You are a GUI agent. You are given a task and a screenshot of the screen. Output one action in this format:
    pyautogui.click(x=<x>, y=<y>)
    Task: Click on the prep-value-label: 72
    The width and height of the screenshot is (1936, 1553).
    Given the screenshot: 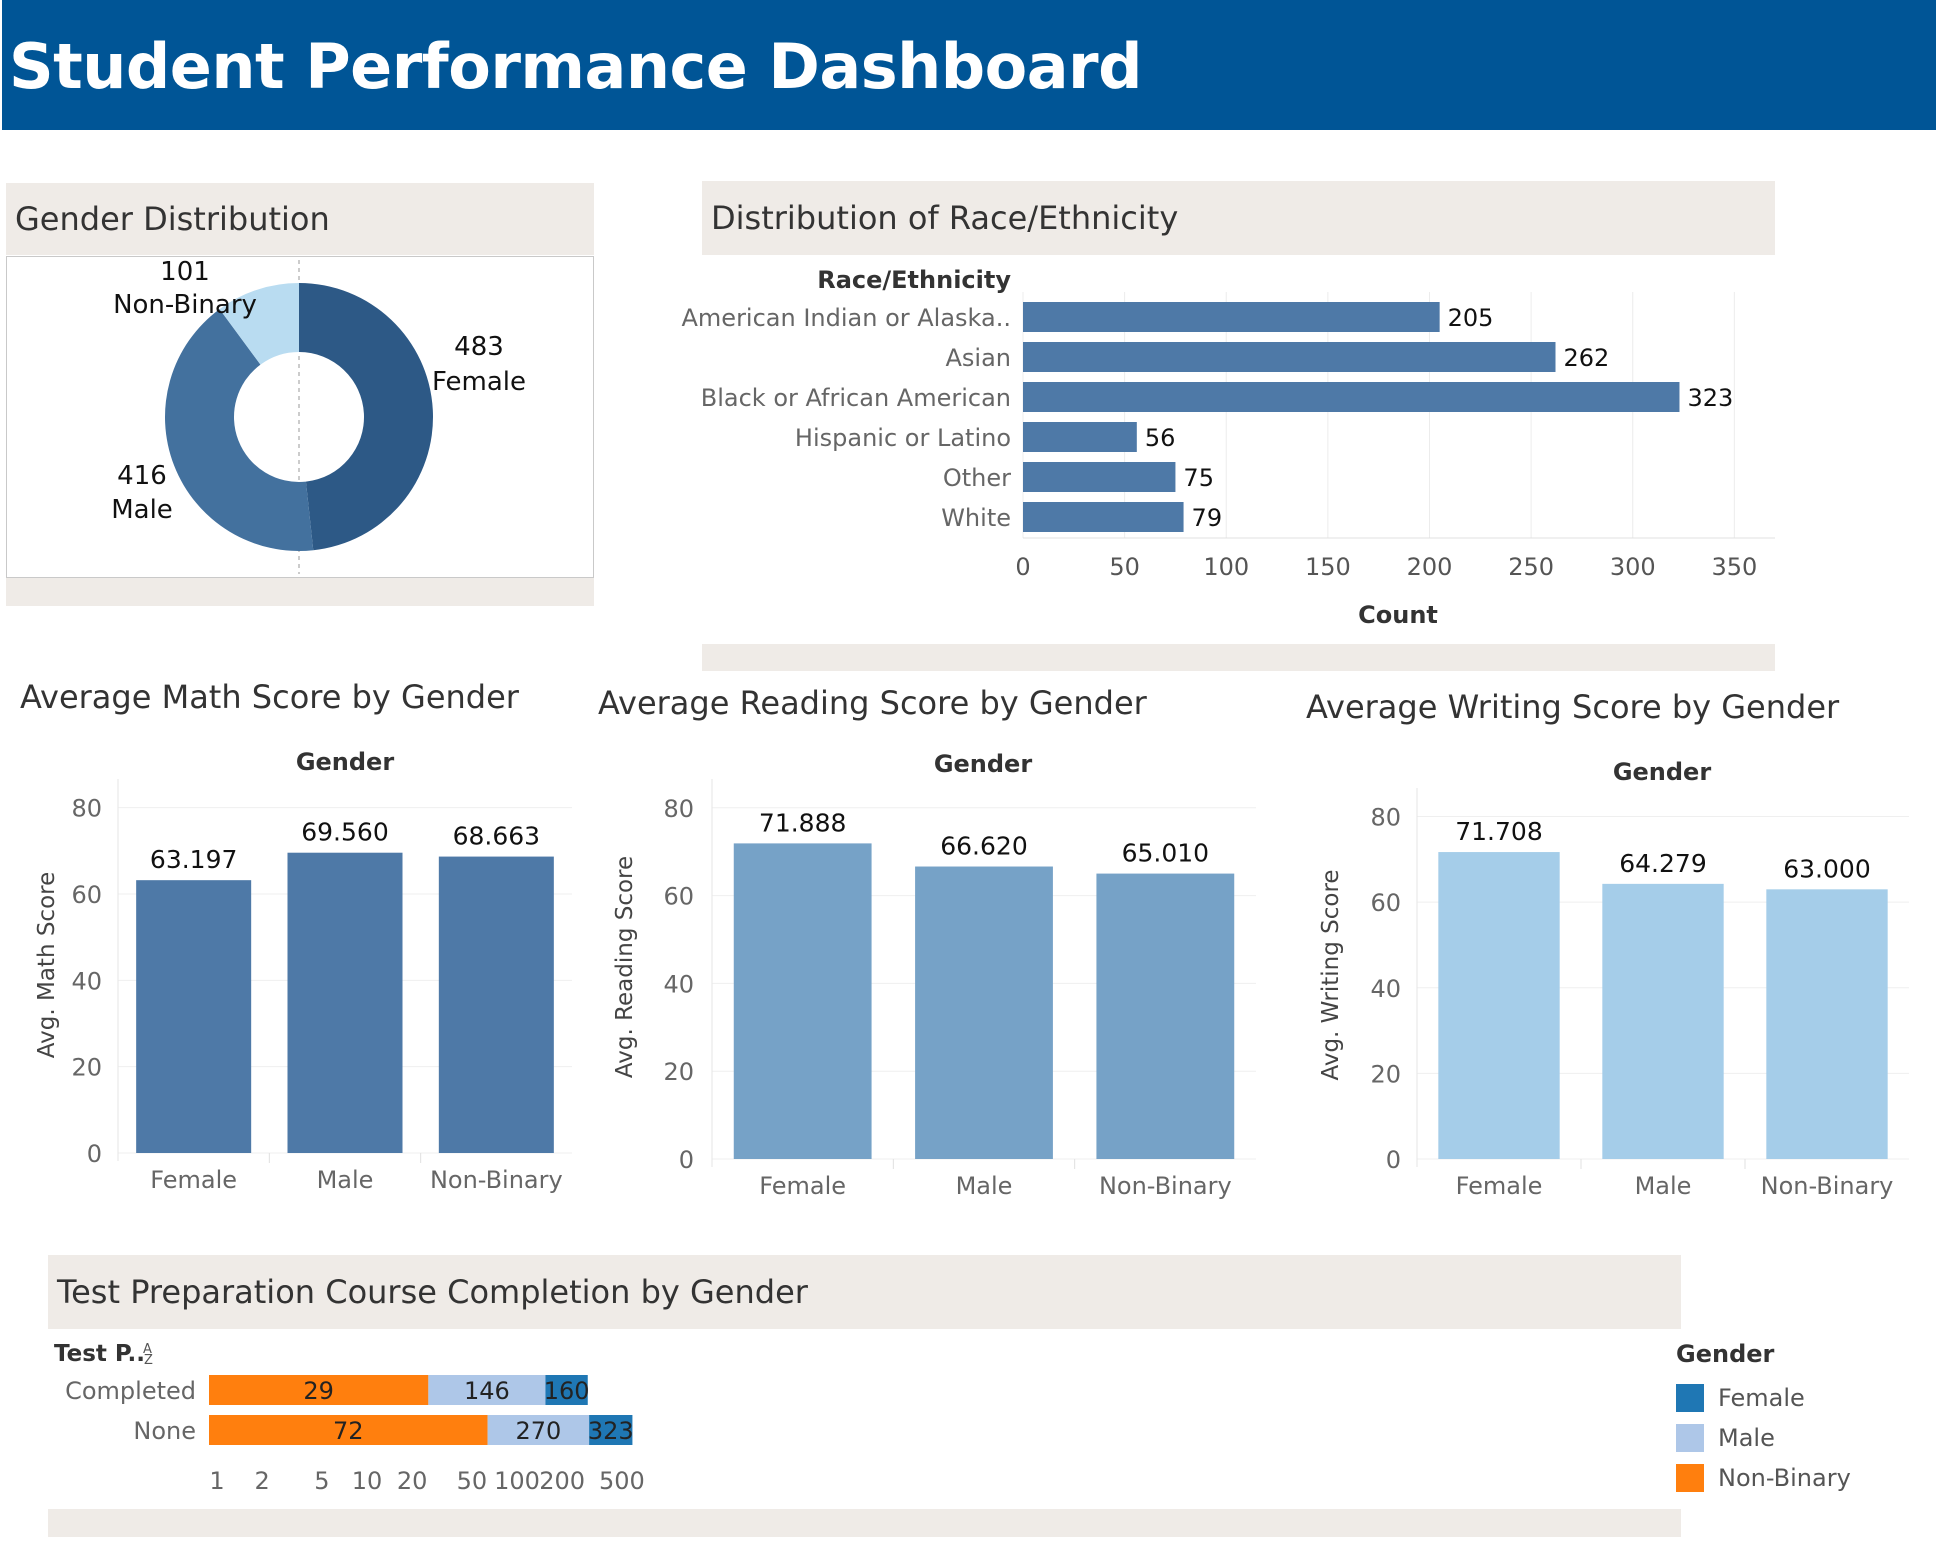 What is the action you would take?
    pyautogui.click(x=348, y=1431)
    